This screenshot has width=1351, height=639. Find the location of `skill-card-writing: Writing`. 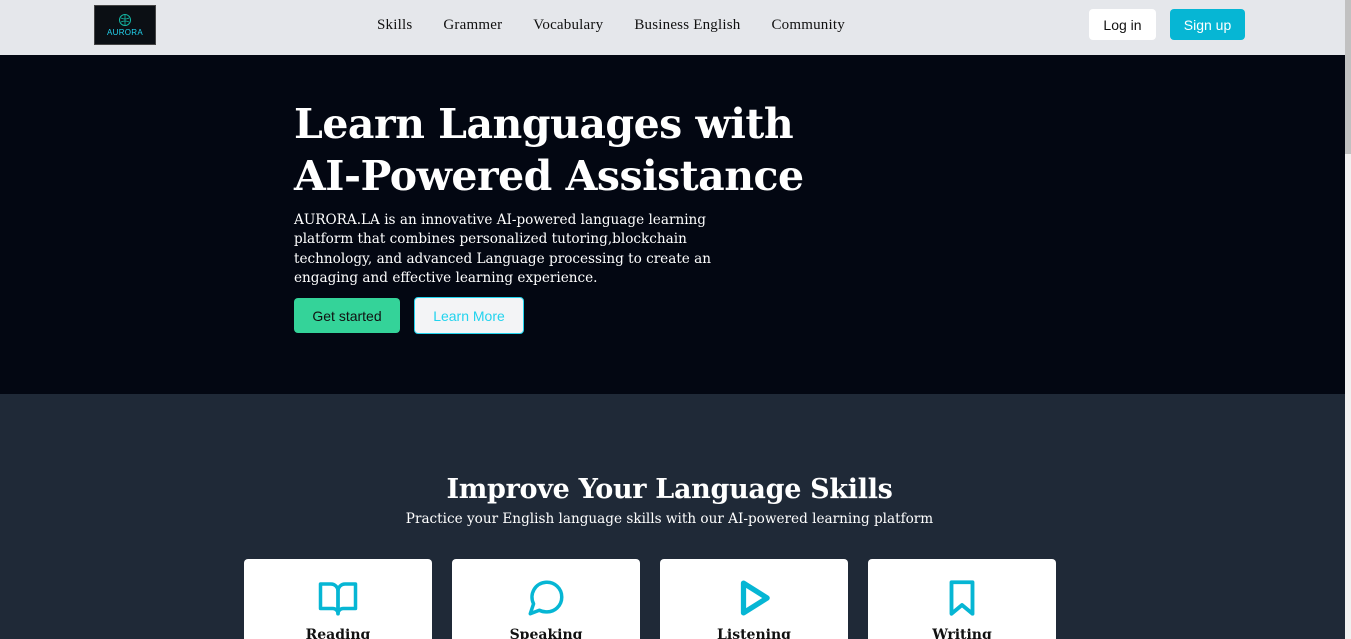

skill-card-writing: Writing is located at coordinates (962, 599).